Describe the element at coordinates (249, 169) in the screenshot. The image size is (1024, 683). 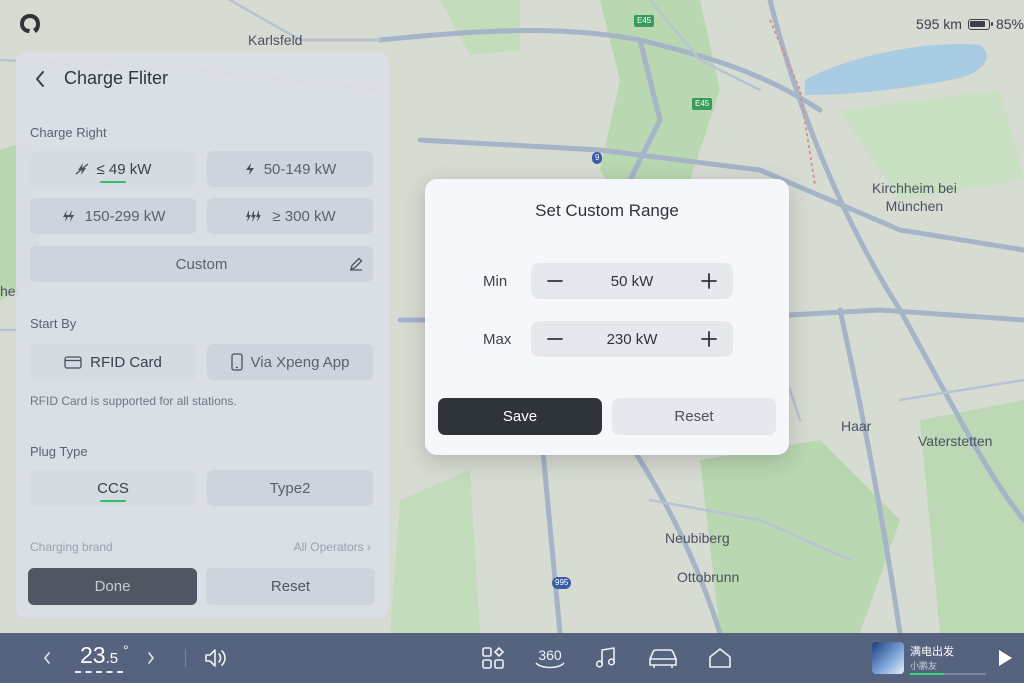
I see `lightning-icon` at that location.